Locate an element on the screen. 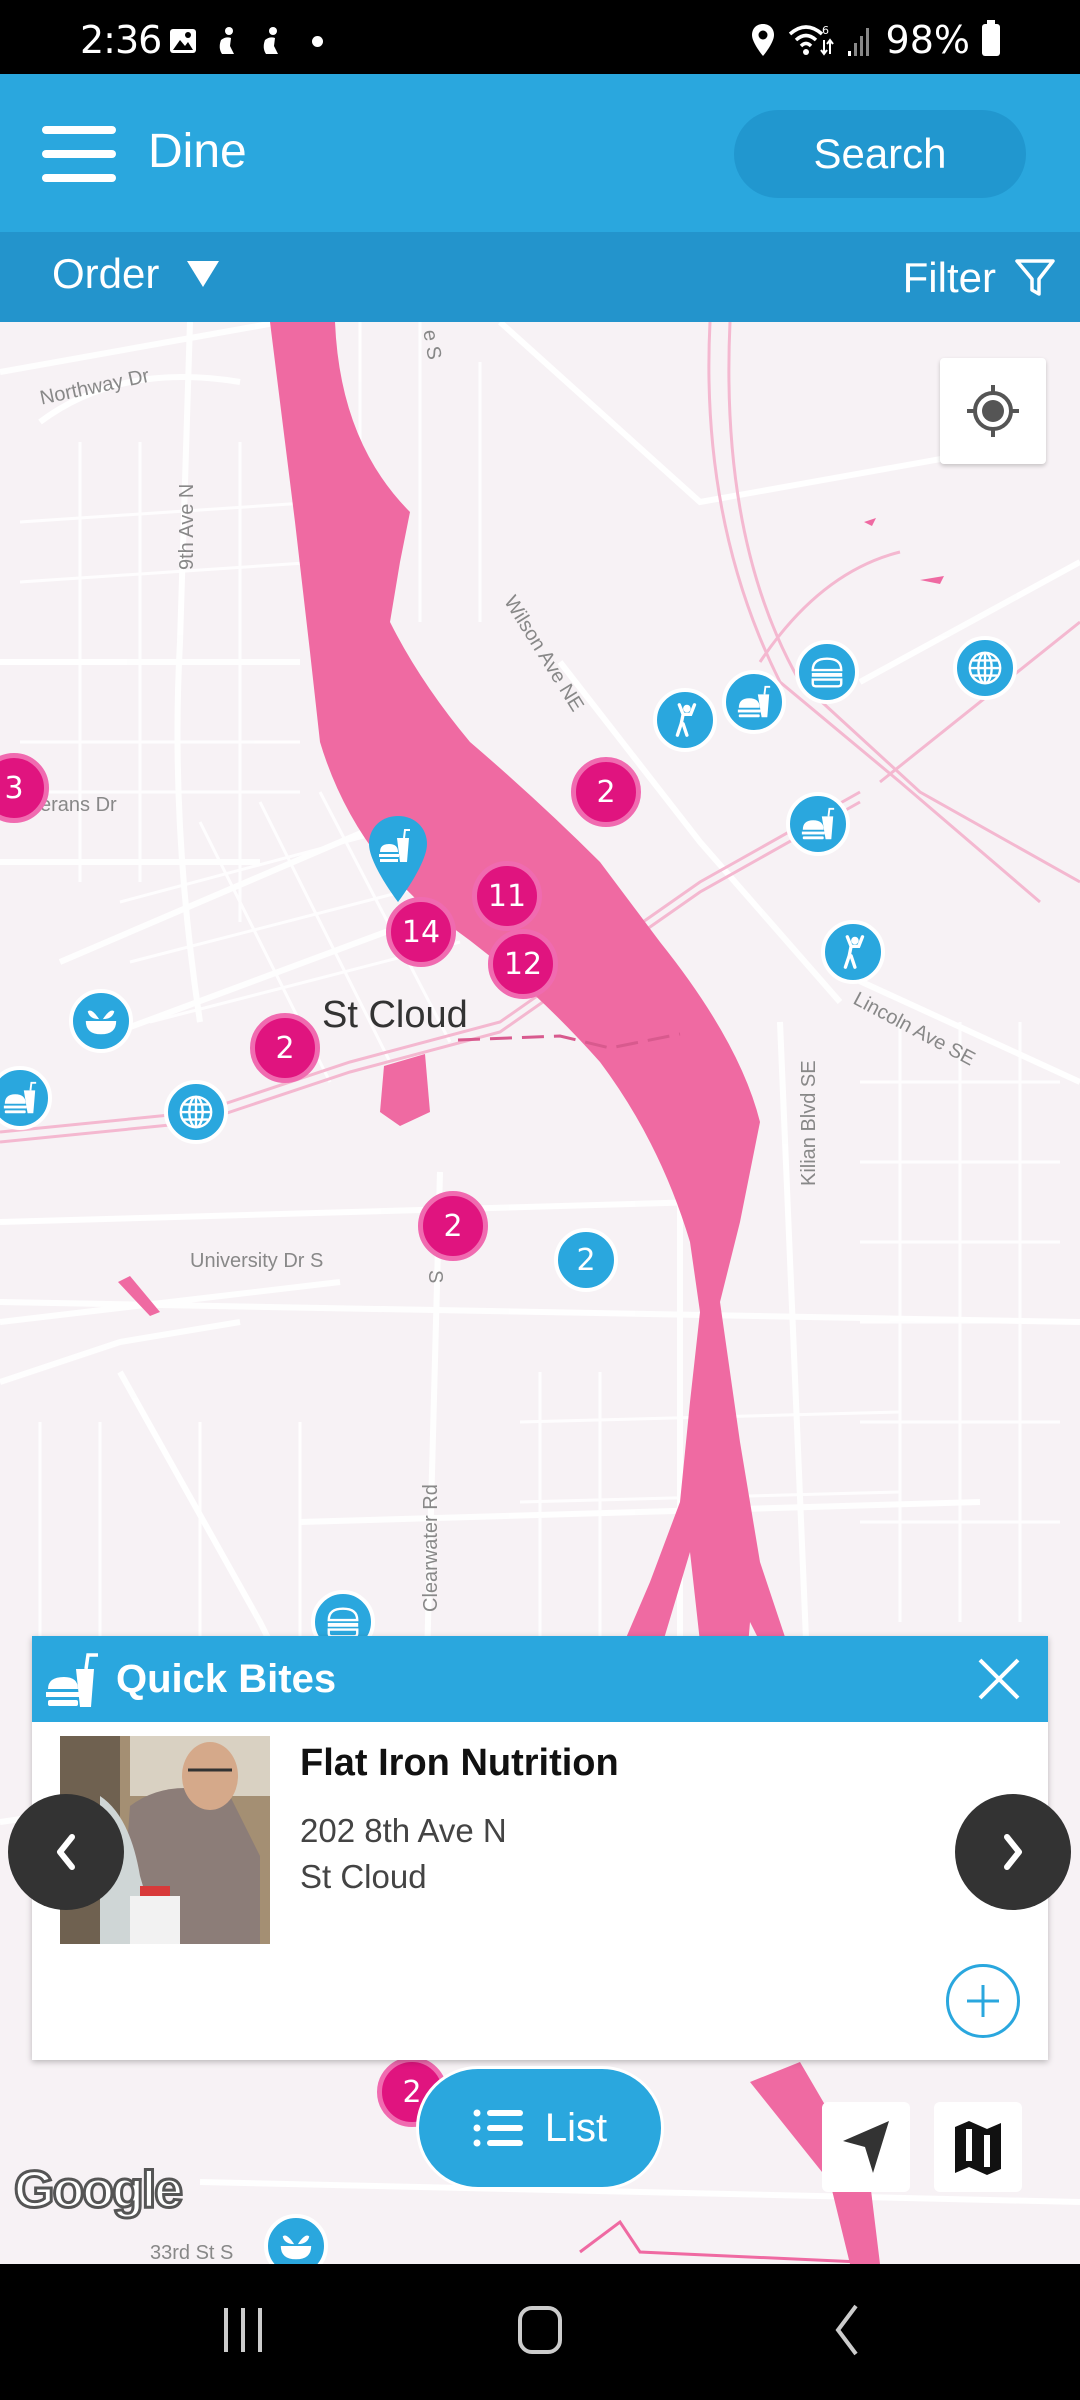 The width and height of the screenshot is (1080, 2400). svg-text: 6 is located at coordinates (825, 30).